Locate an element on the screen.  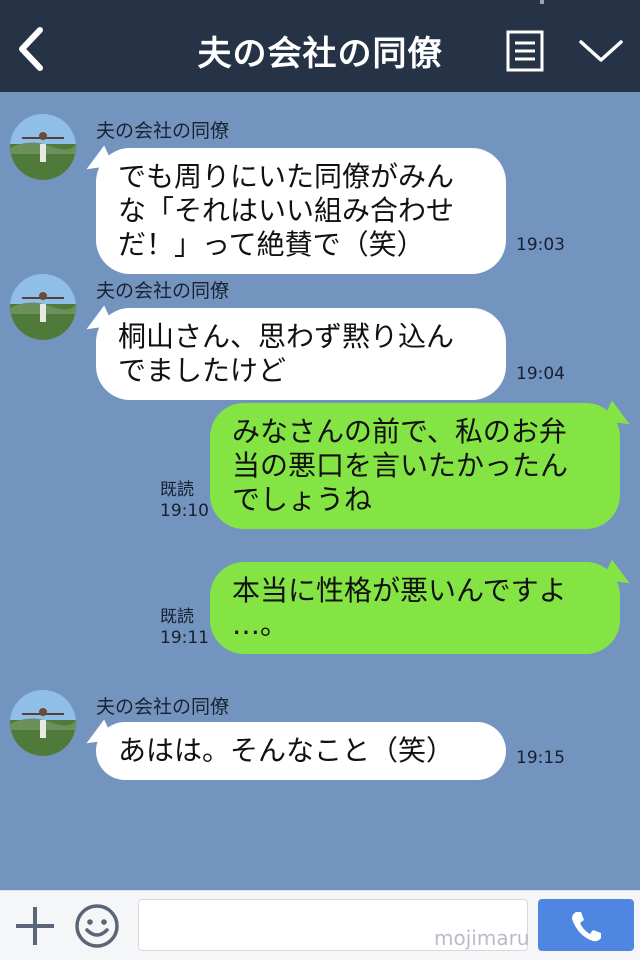
message-composer is located at coordinates (320, 925).